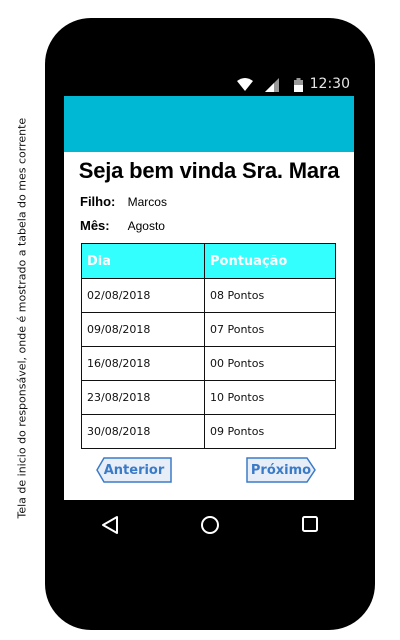  I want to click on column-header-score: Pontuação, so click(270, 261).